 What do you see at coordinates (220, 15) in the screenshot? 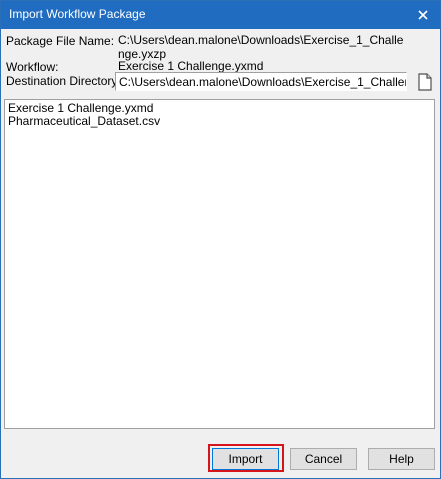
I see `title-bar: Import Workflow Package` at bounding box center [220, 15].